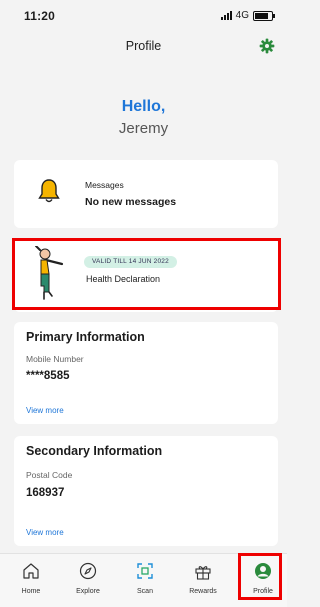 This screenshot has height=607, width=320. I want to click on status-indicators: 4G, so click(247, 15).